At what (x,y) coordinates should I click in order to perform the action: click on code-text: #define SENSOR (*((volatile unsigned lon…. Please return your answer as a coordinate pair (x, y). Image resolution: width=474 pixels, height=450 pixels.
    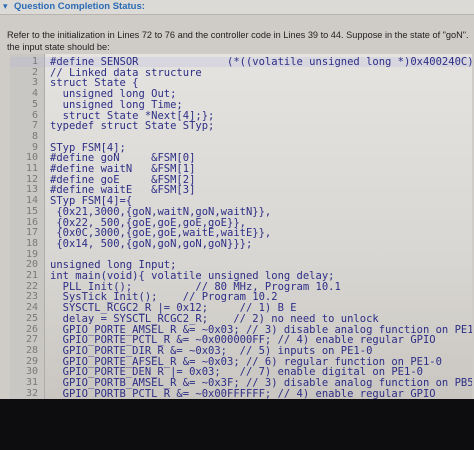
    Looking at the image, I should click on (261, 62).